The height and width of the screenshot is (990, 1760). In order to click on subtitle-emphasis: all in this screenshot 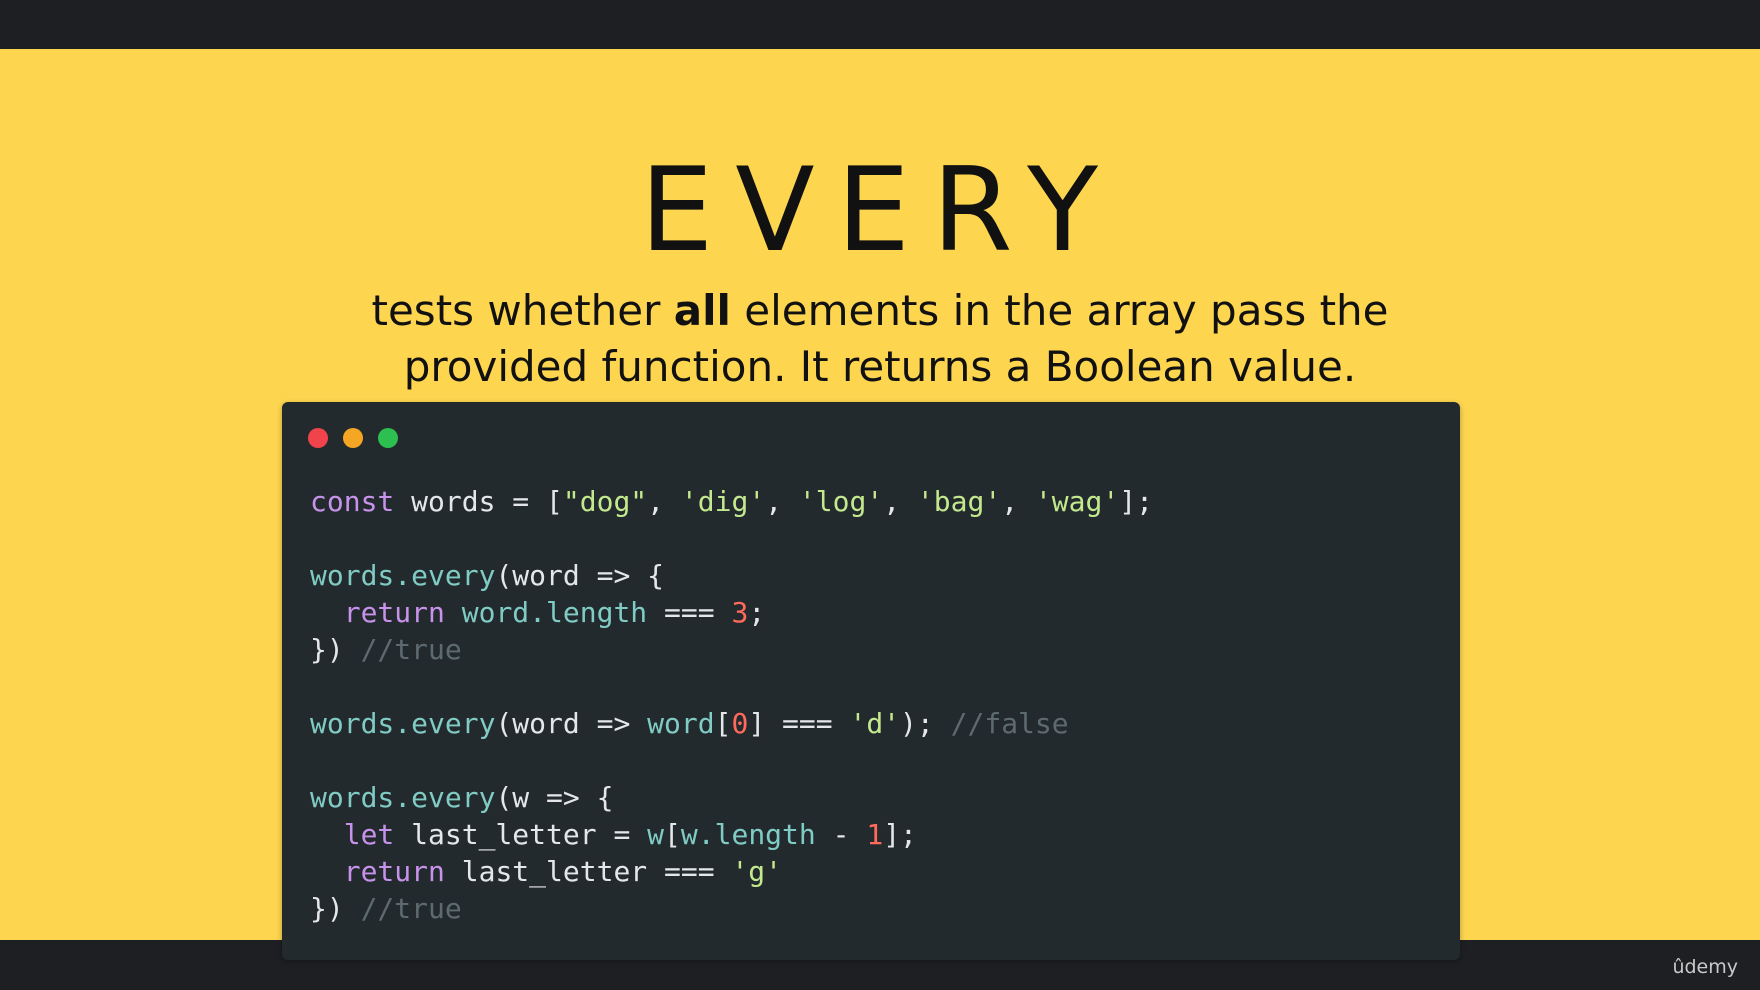, I will do `click(702, 310)`.